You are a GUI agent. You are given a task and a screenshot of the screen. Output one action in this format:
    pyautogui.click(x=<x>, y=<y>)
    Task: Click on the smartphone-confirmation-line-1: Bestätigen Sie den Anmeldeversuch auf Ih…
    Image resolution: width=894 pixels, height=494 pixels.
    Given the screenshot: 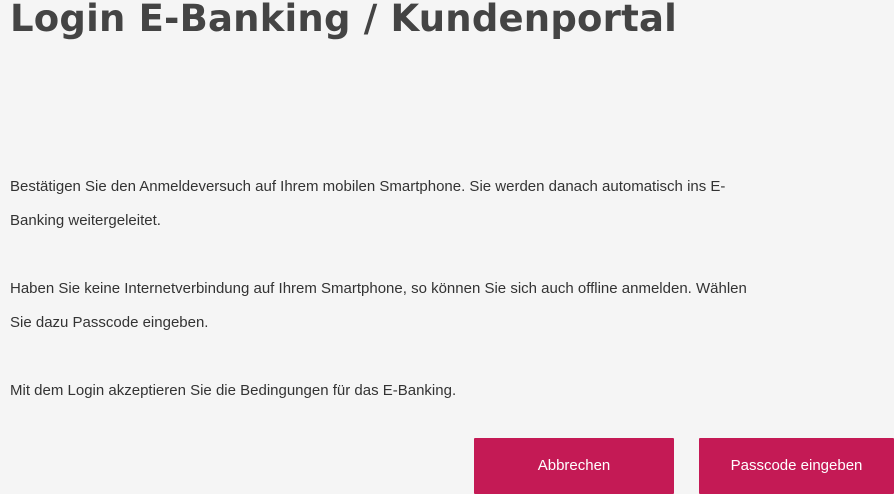 What is the action you would take?
    pyautogui.click(x=368, y=186)
    